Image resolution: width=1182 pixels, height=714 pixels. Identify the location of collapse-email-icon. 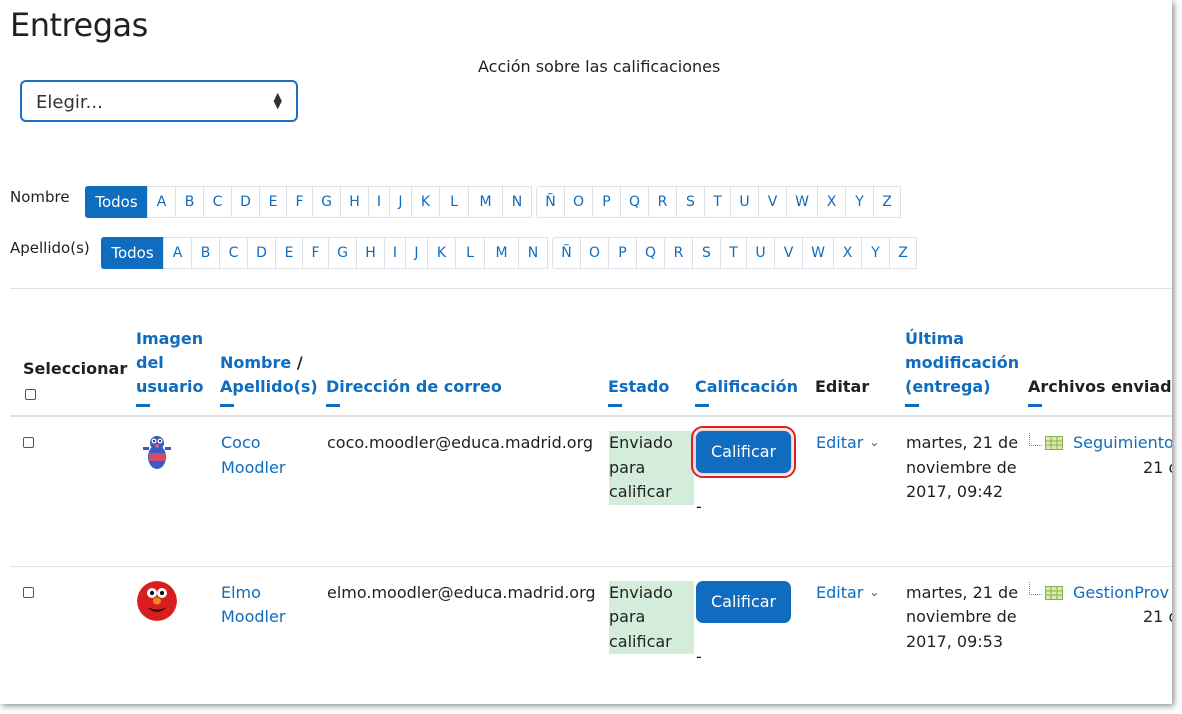
(333, 405).